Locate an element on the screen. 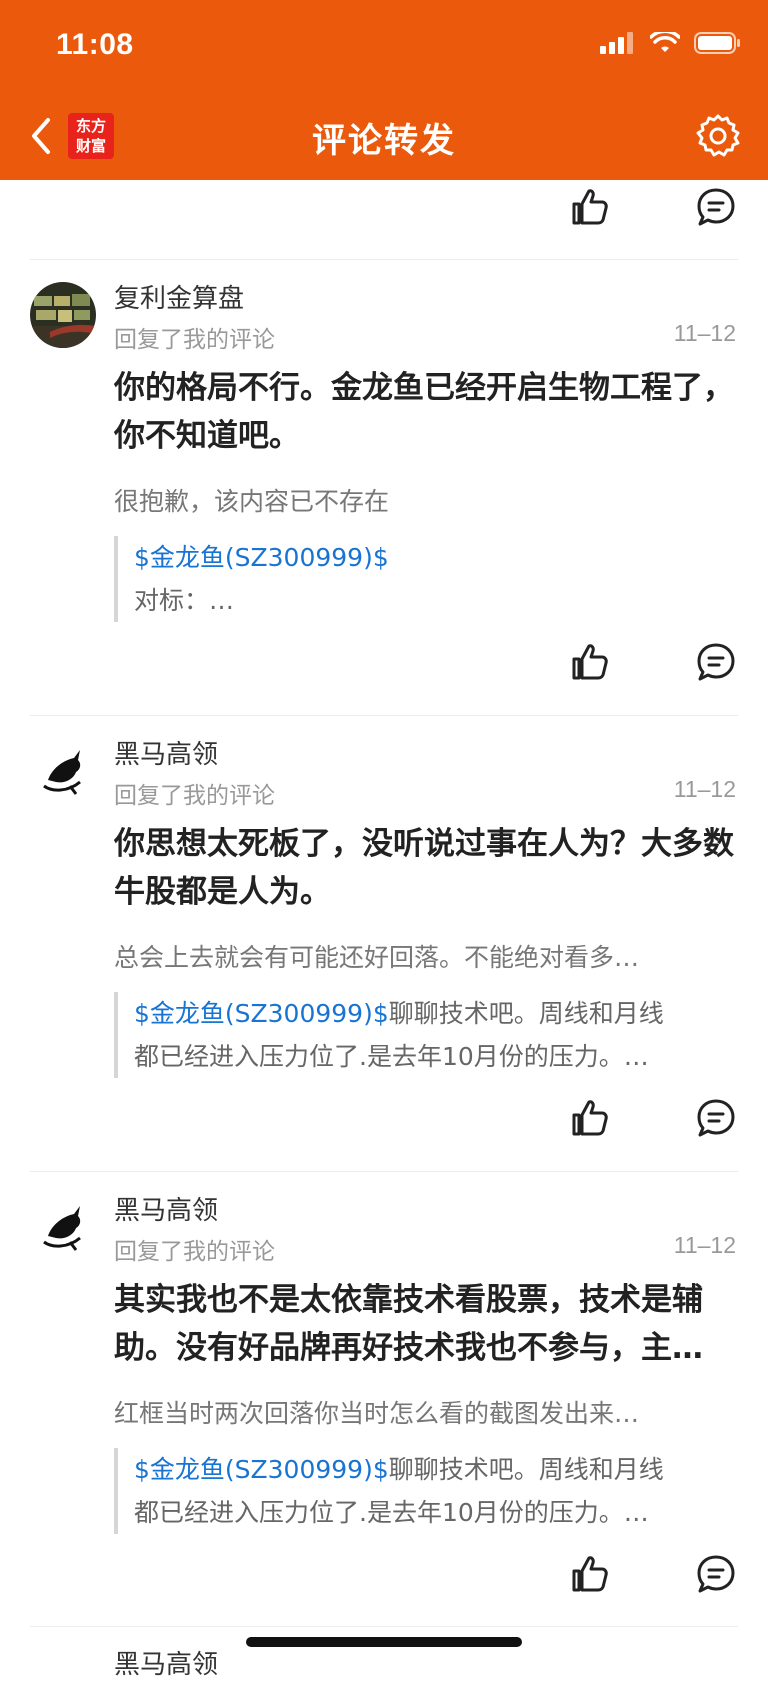  username: 复利金算盘 is located at coordinates (179, 296).